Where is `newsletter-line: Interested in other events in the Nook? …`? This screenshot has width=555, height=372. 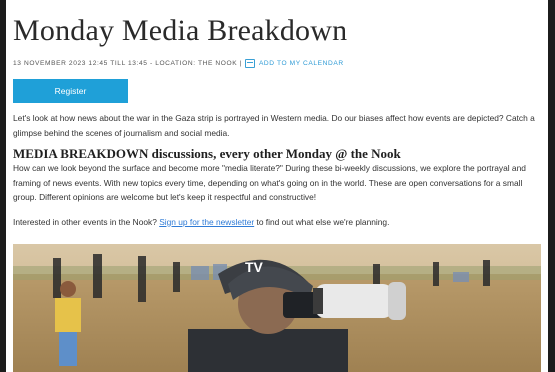 newsletter-line: Interested in other events in the Nook? … is located at coordinates (277, 222).